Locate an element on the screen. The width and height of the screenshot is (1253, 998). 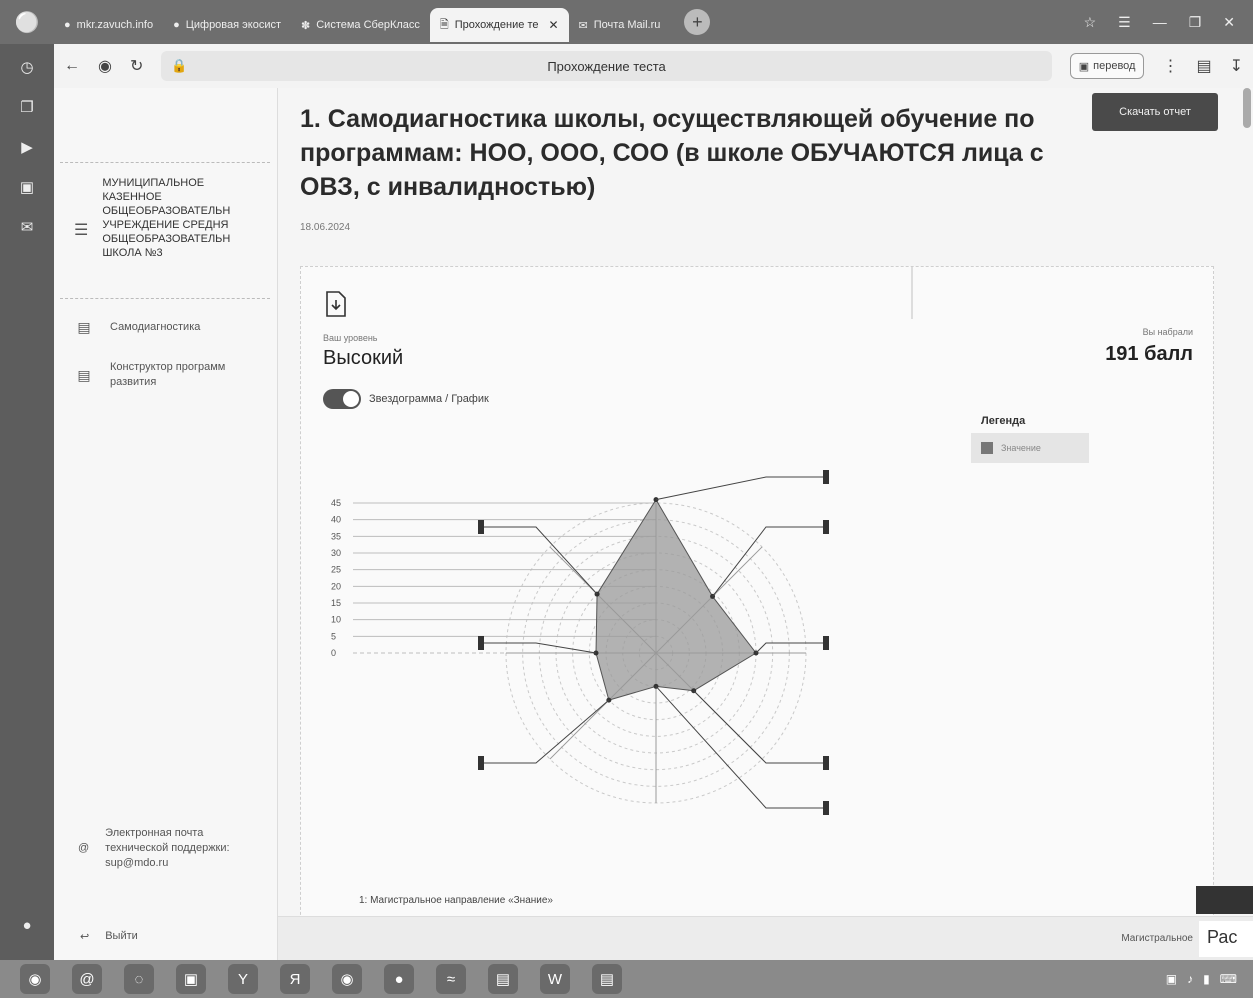
wallet-icon: ▣ is located at coordinates (27, 187).